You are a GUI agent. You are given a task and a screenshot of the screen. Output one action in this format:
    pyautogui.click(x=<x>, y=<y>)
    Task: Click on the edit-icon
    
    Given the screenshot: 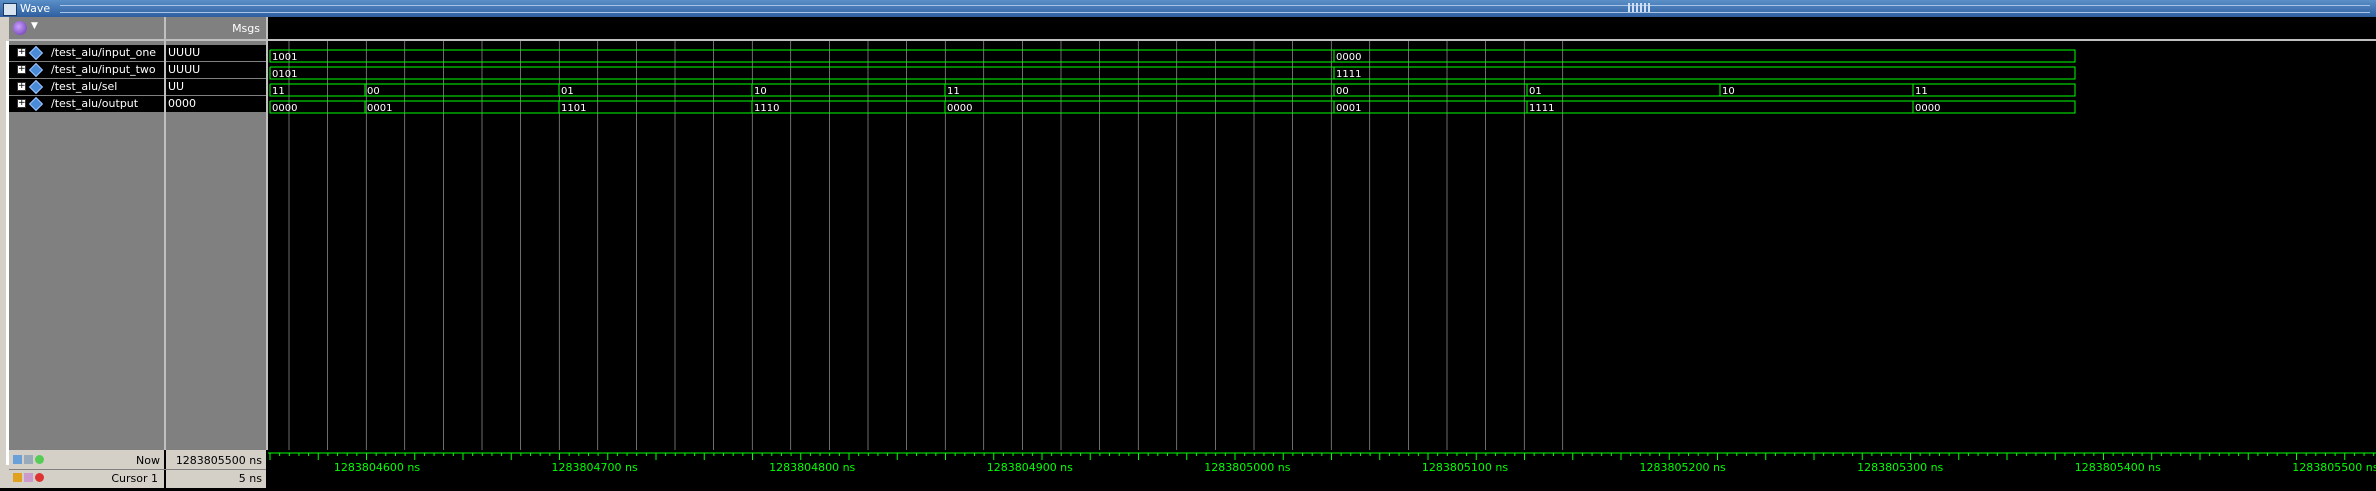 What is the action you would take?
    pyautogui.click(x=28, y=477)
    